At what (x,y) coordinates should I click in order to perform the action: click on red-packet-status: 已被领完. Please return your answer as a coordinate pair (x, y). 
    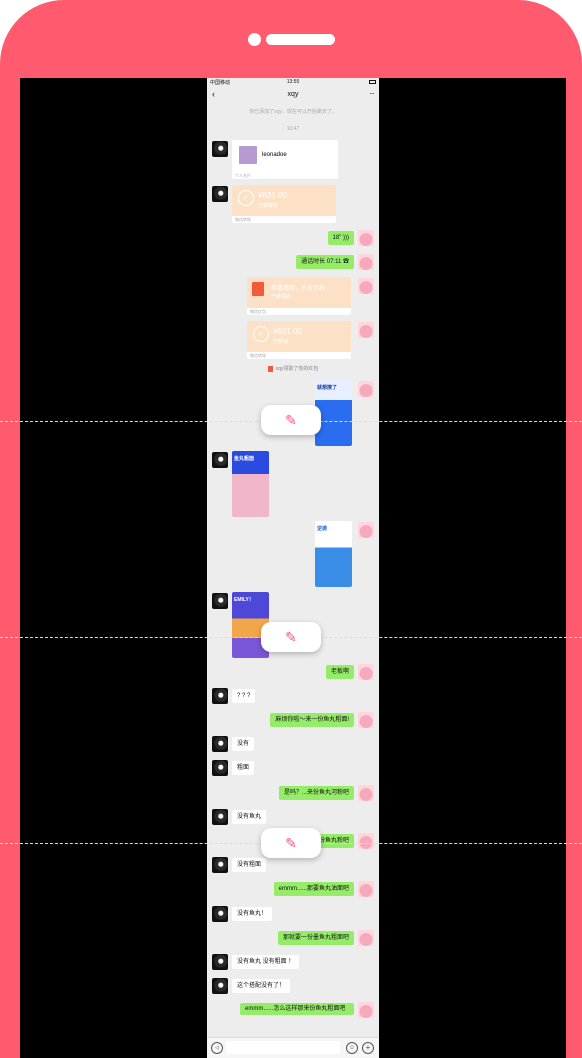
    Looking at the image, I should click on (281, 297).